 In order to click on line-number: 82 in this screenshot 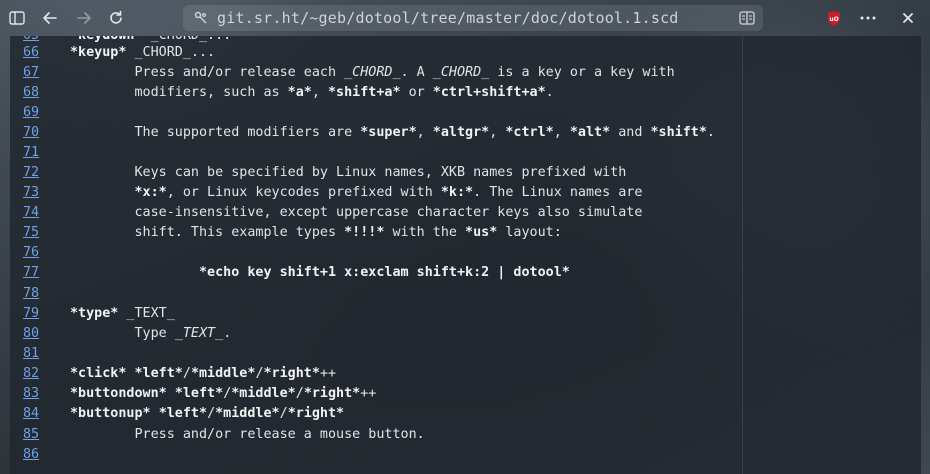, I will do `click(39, 374)`.